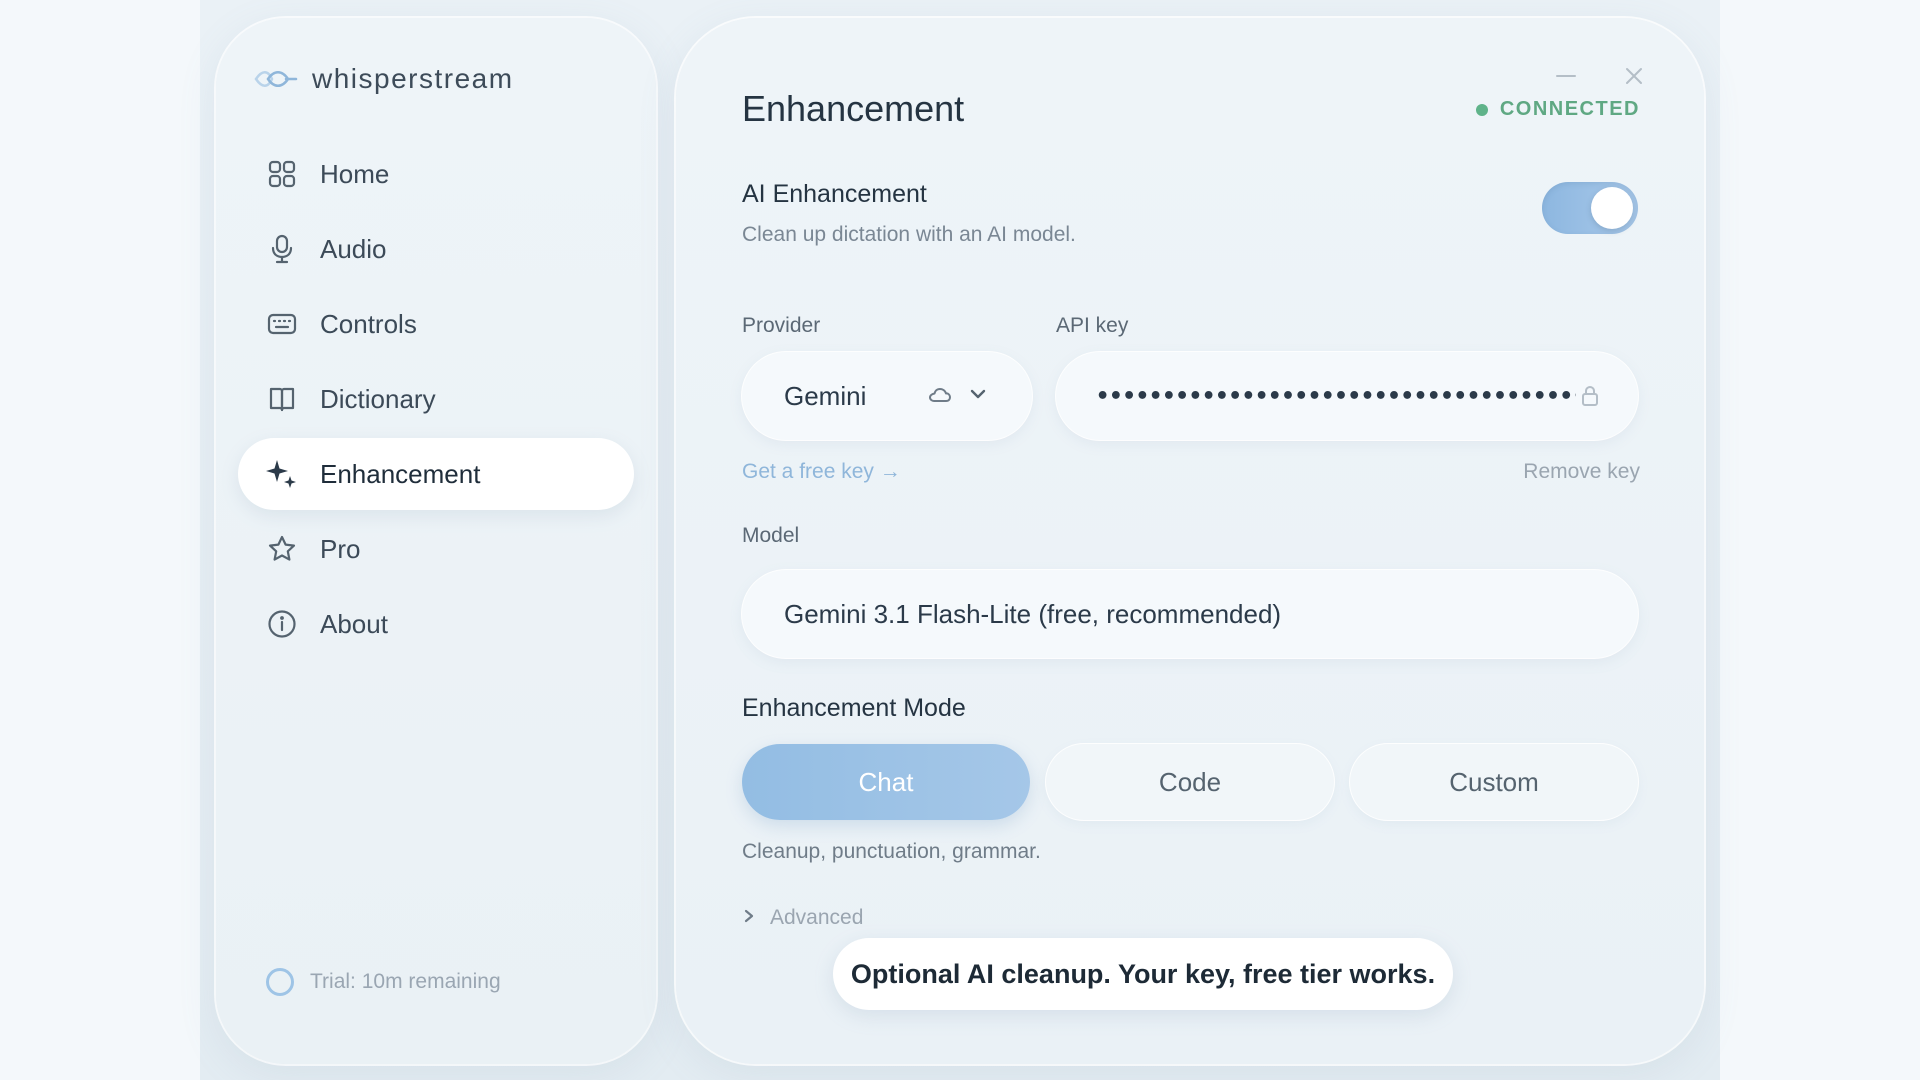 Image resolution: width=1920 pixels, height=1080 pixels. I want to click on mode-code-button: Code, so click(1190, 782).